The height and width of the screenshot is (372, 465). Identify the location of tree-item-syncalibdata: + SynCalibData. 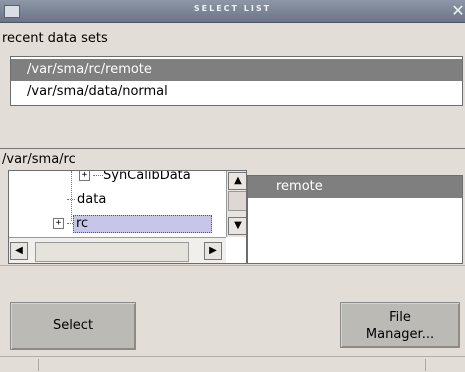
(135, 177).